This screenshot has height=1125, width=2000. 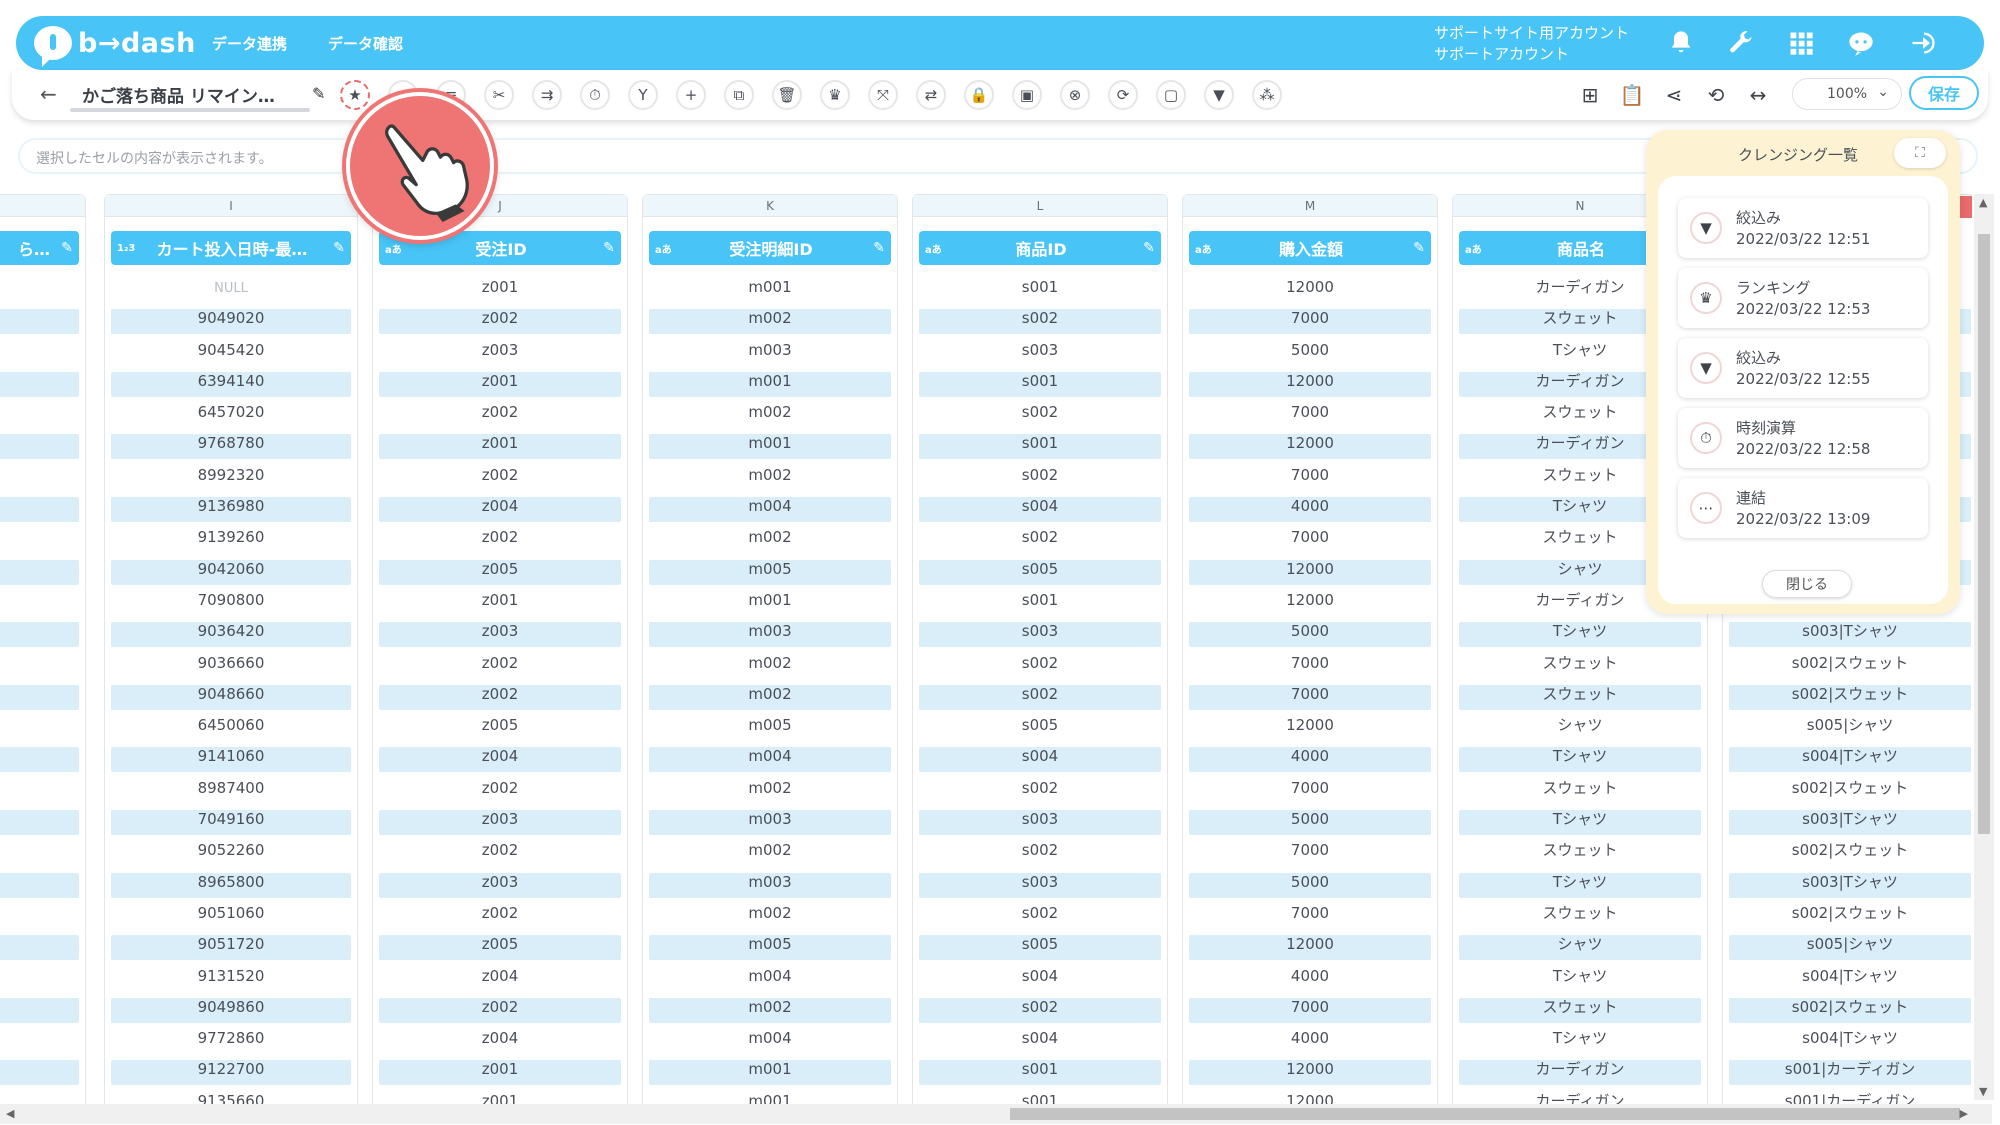 What do you see at coordinates (1803, 228) in the screenshot?
I see `cleansing-history-item: ▼ 絞込み 2022/03/22 12:51` at bounding box center [1803, 228].